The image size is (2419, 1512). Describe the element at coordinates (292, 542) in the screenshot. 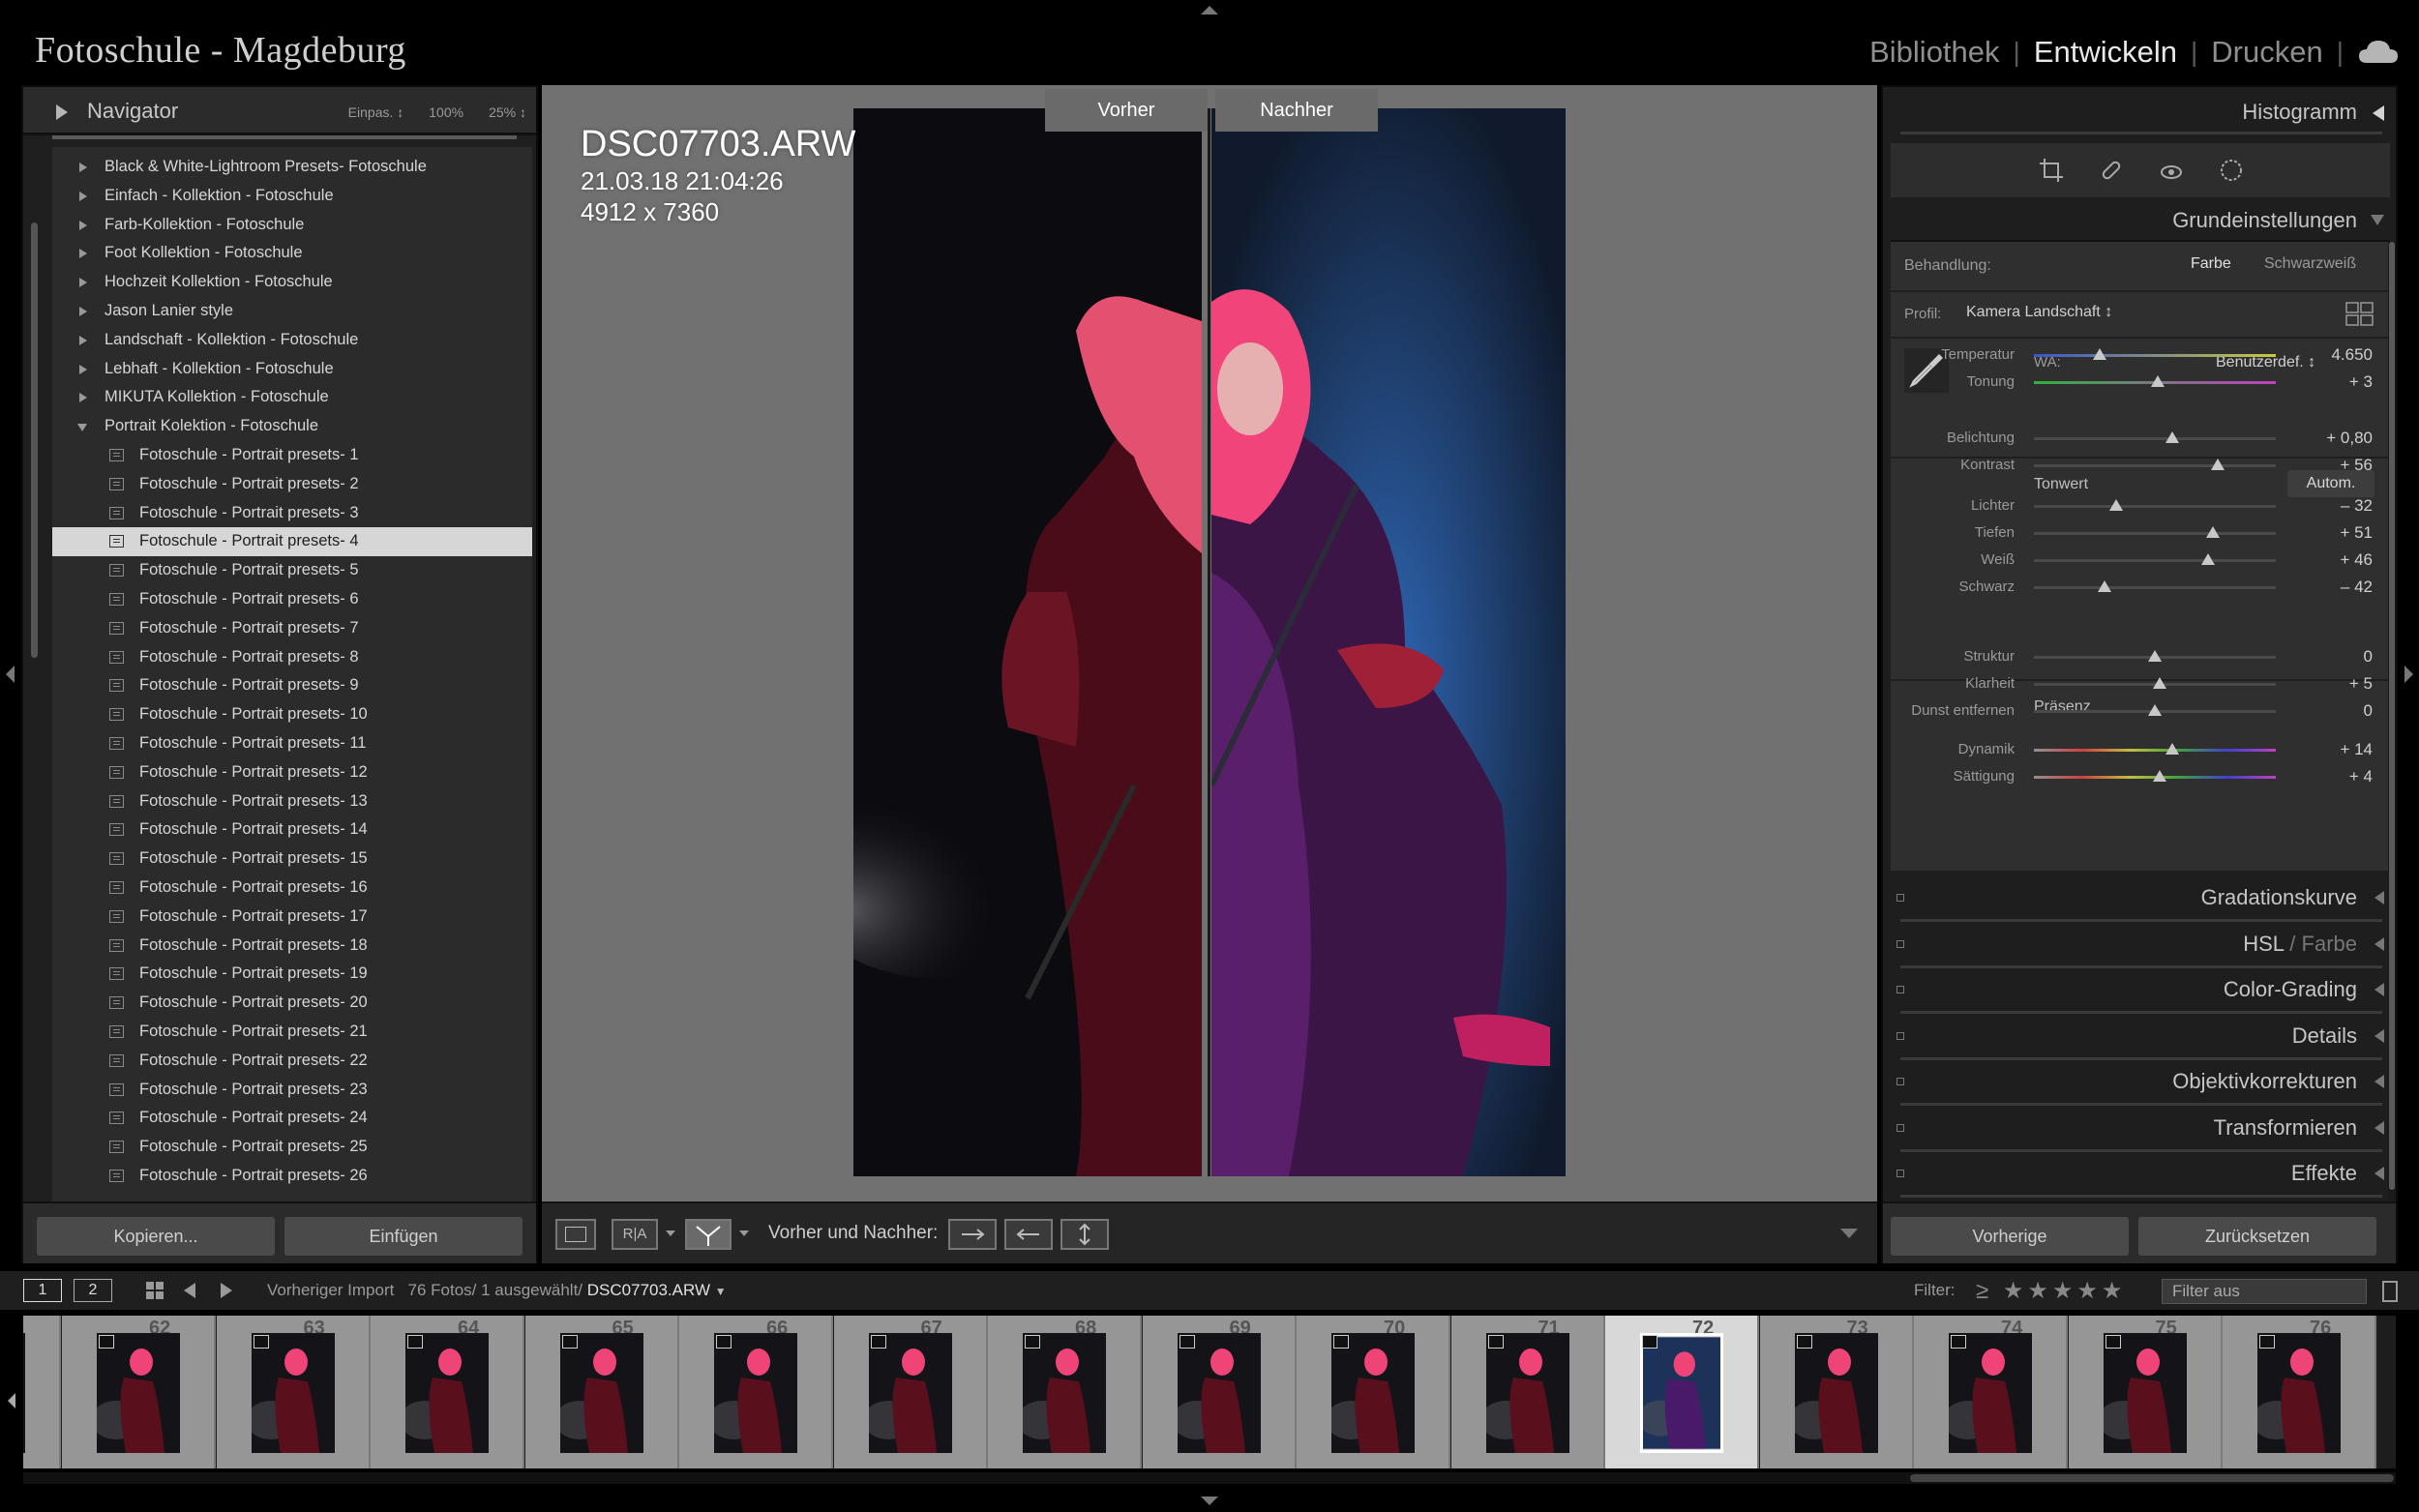

I see `preset-item: Fotoschule - Portrait presets- 4` at that location.